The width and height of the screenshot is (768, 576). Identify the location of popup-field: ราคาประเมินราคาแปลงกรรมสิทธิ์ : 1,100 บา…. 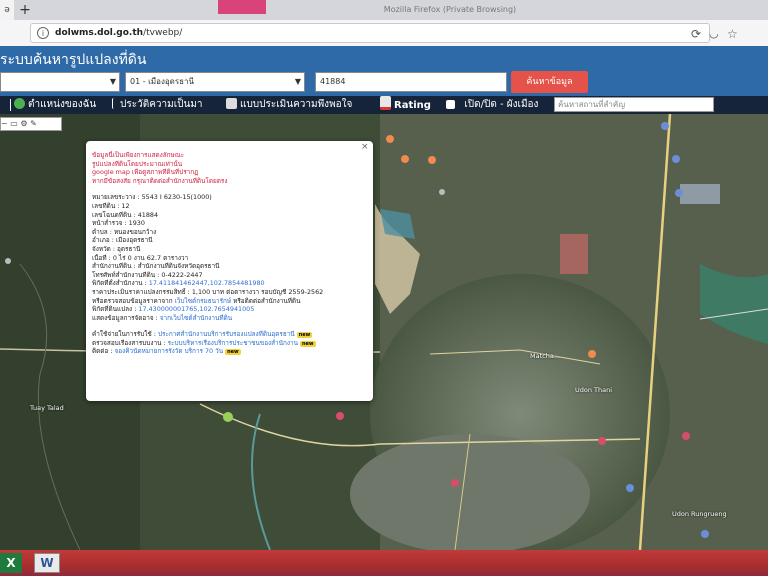
(208, 291).